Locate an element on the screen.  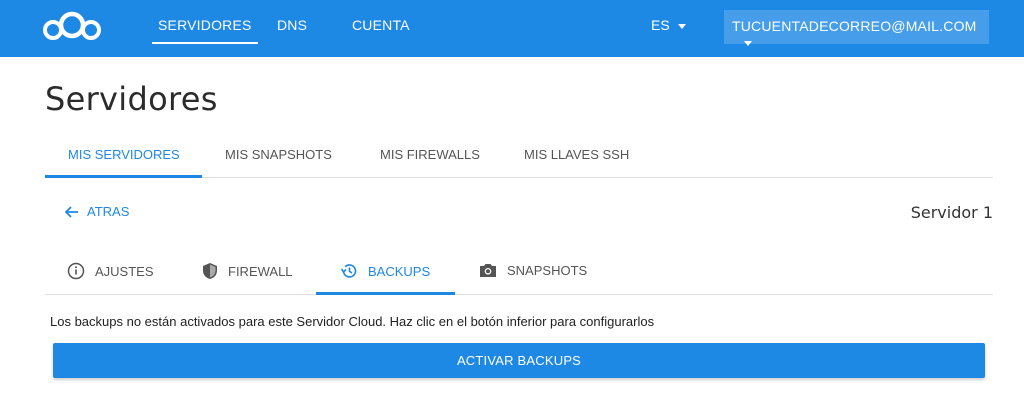
active-sub-tab-indicator is located at coordinates (385, 293).